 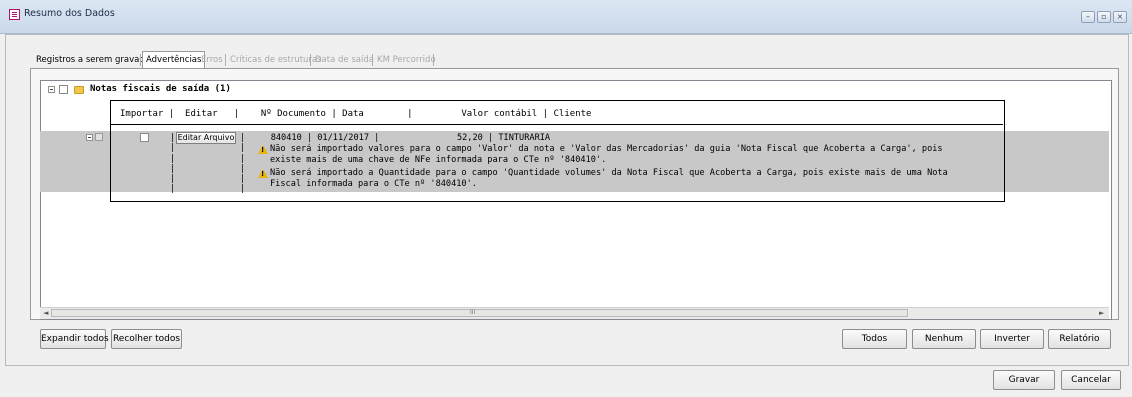 What do you see at coordinates (174, 60) in the screenshot?
I see `tab-advertencias: Advertências` at bounding box center [174, 60].